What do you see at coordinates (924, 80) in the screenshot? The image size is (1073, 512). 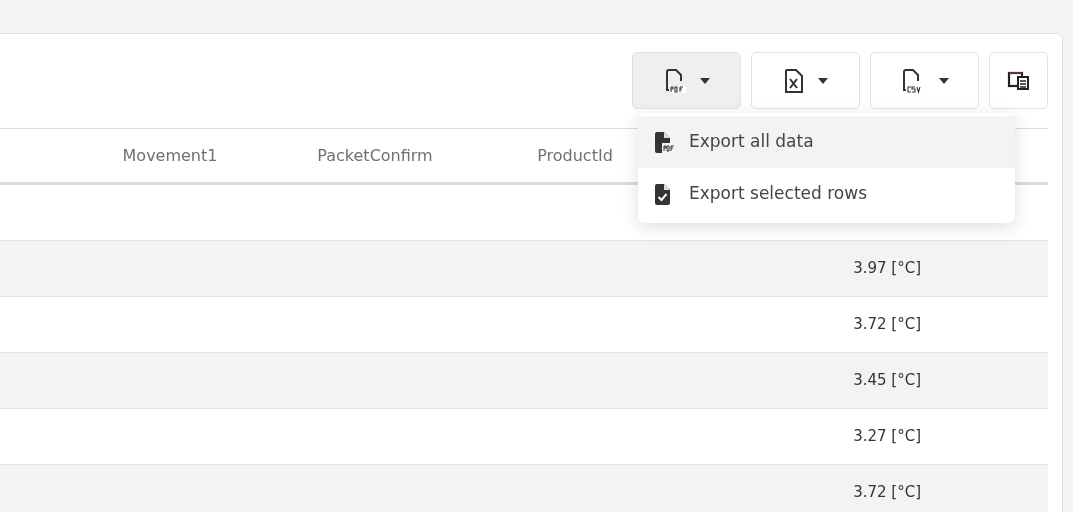 I see `csv-export-button` at bounding box center [924, 80].